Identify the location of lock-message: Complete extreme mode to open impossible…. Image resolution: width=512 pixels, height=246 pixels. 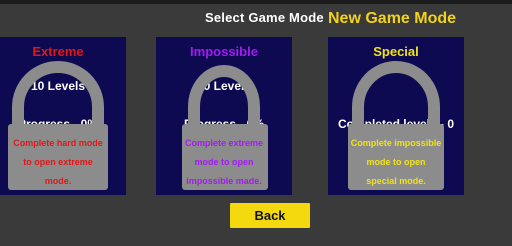
(224, 162).